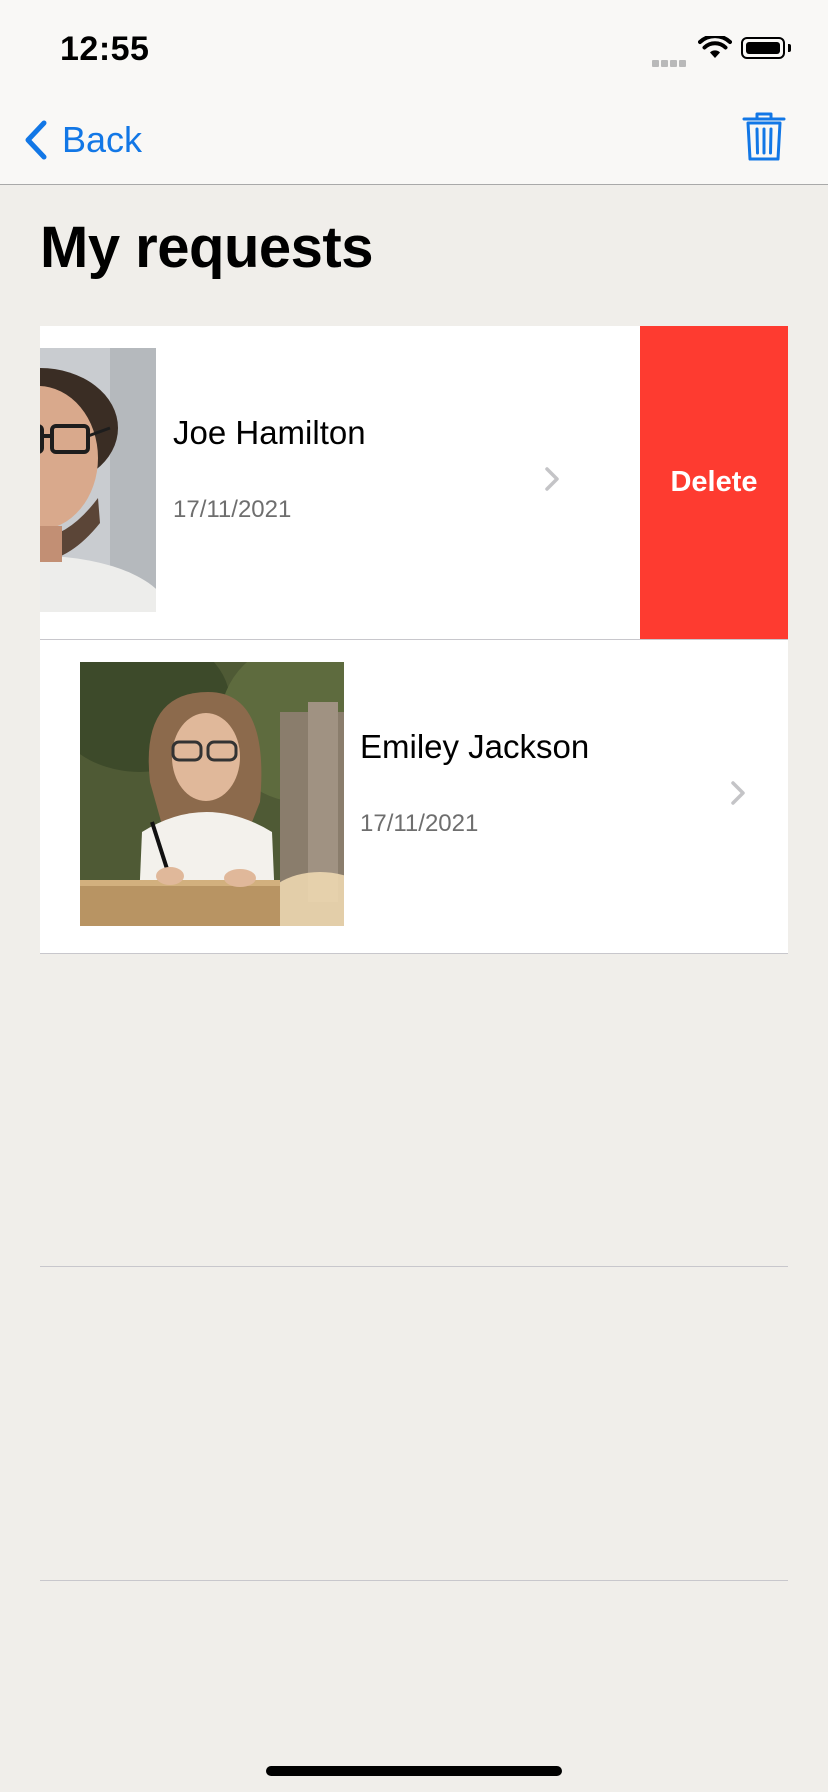  I want to click on status-time: 12:55, so click(105, 49).